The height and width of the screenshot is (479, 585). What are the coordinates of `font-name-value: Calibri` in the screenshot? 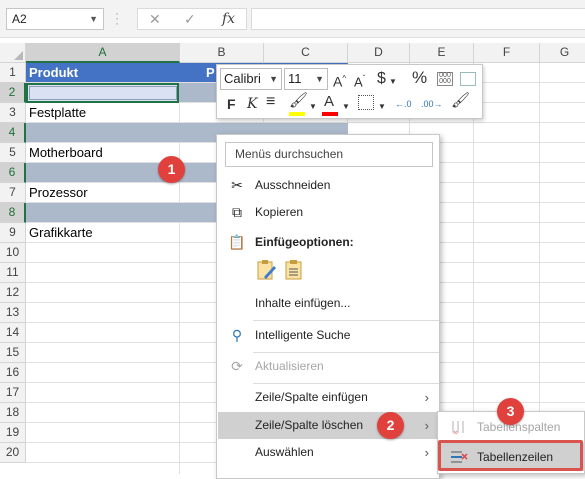 It's located at (242, 78).